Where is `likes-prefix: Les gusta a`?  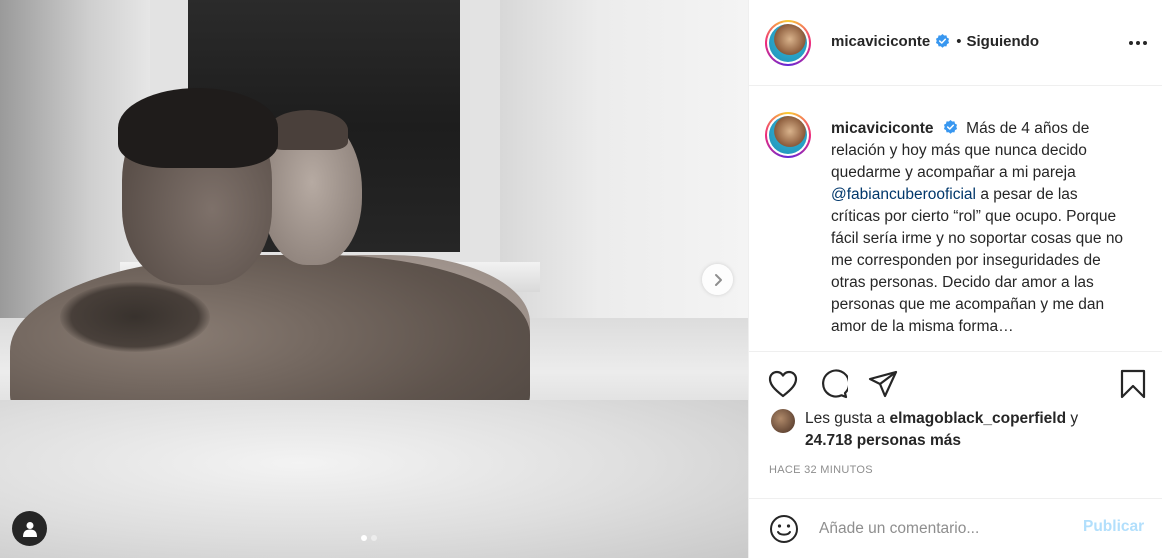 likes-prefix: Les gusta a is located at coordinates (845, 418).